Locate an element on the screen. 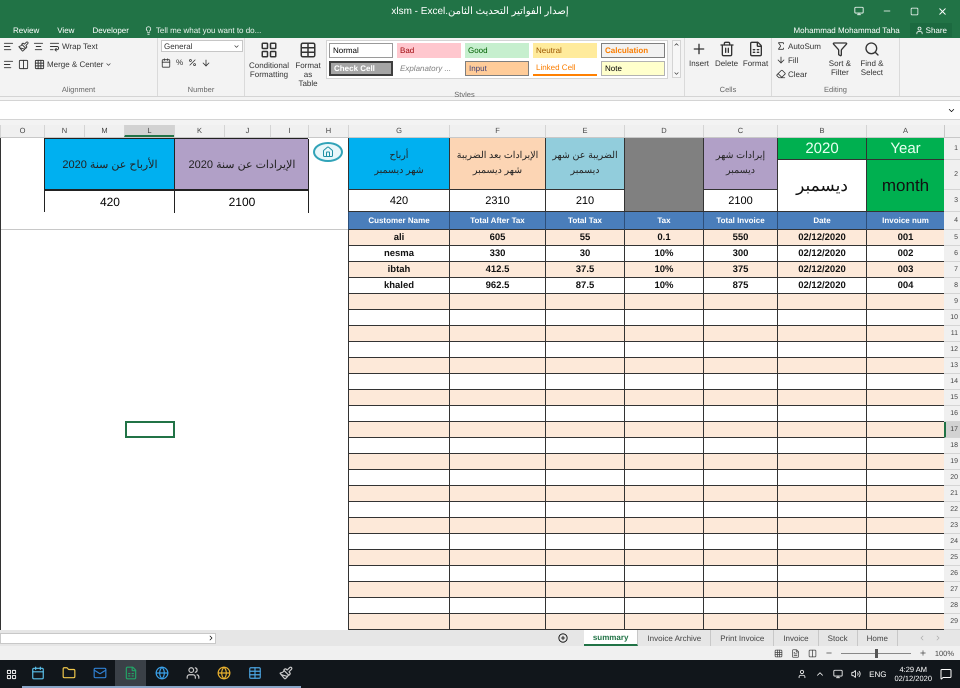 Image resolution: width=960 pixels, height=688 pixels. selected-cell-outline is located at coordinates (150, 429).